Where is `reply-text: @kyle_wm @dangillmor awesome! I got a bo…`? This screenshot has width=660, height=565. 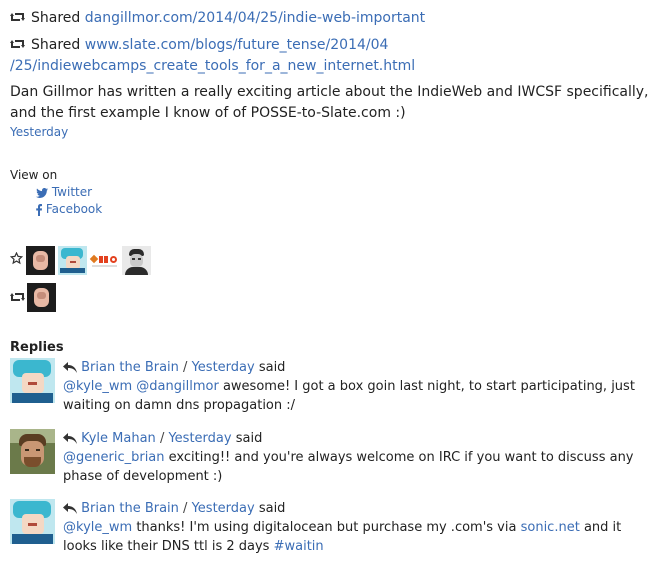 reply-text: @kyle_wm @dangillmor awesome! I got a bo… is located at coordinates (361, 396).